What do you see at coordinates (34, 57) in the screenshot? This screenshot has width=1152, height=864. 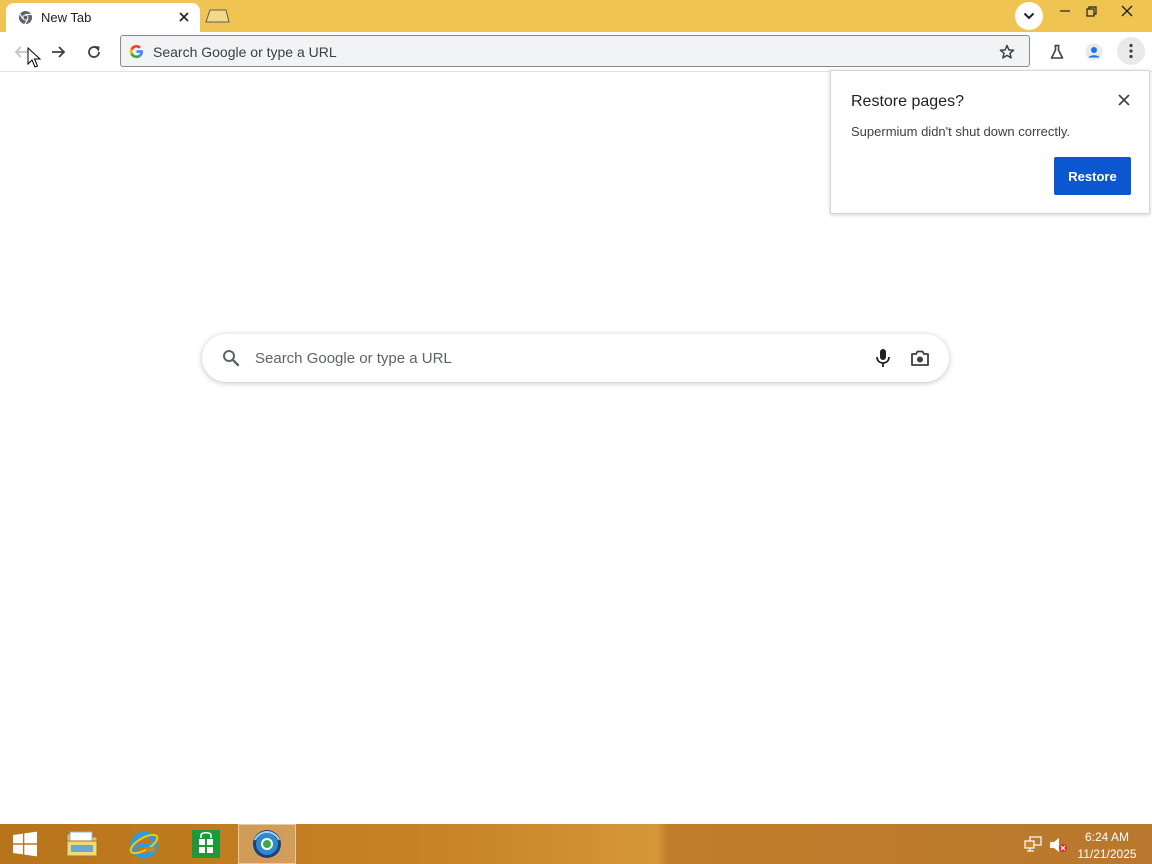 I see `mouse-cursor-icon` at bounding box center [34, 57].